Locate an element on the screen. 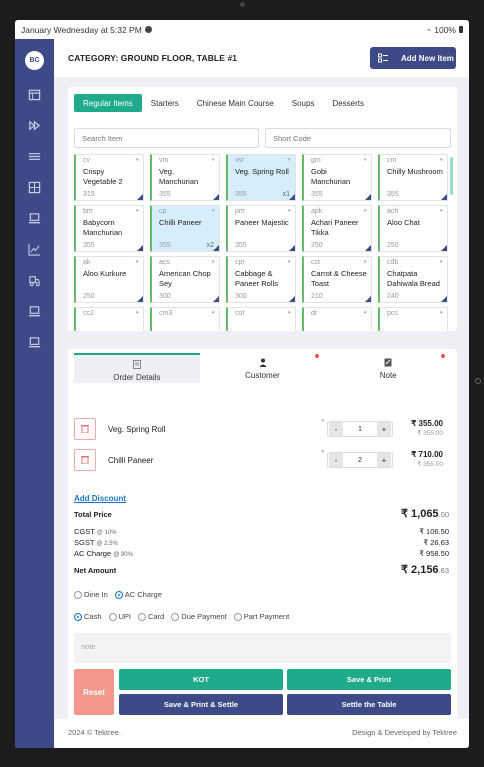 The width and height of the screenshot is (484, 767). ac-charge-rate: @ 90% is located at coordinates (123, 555).